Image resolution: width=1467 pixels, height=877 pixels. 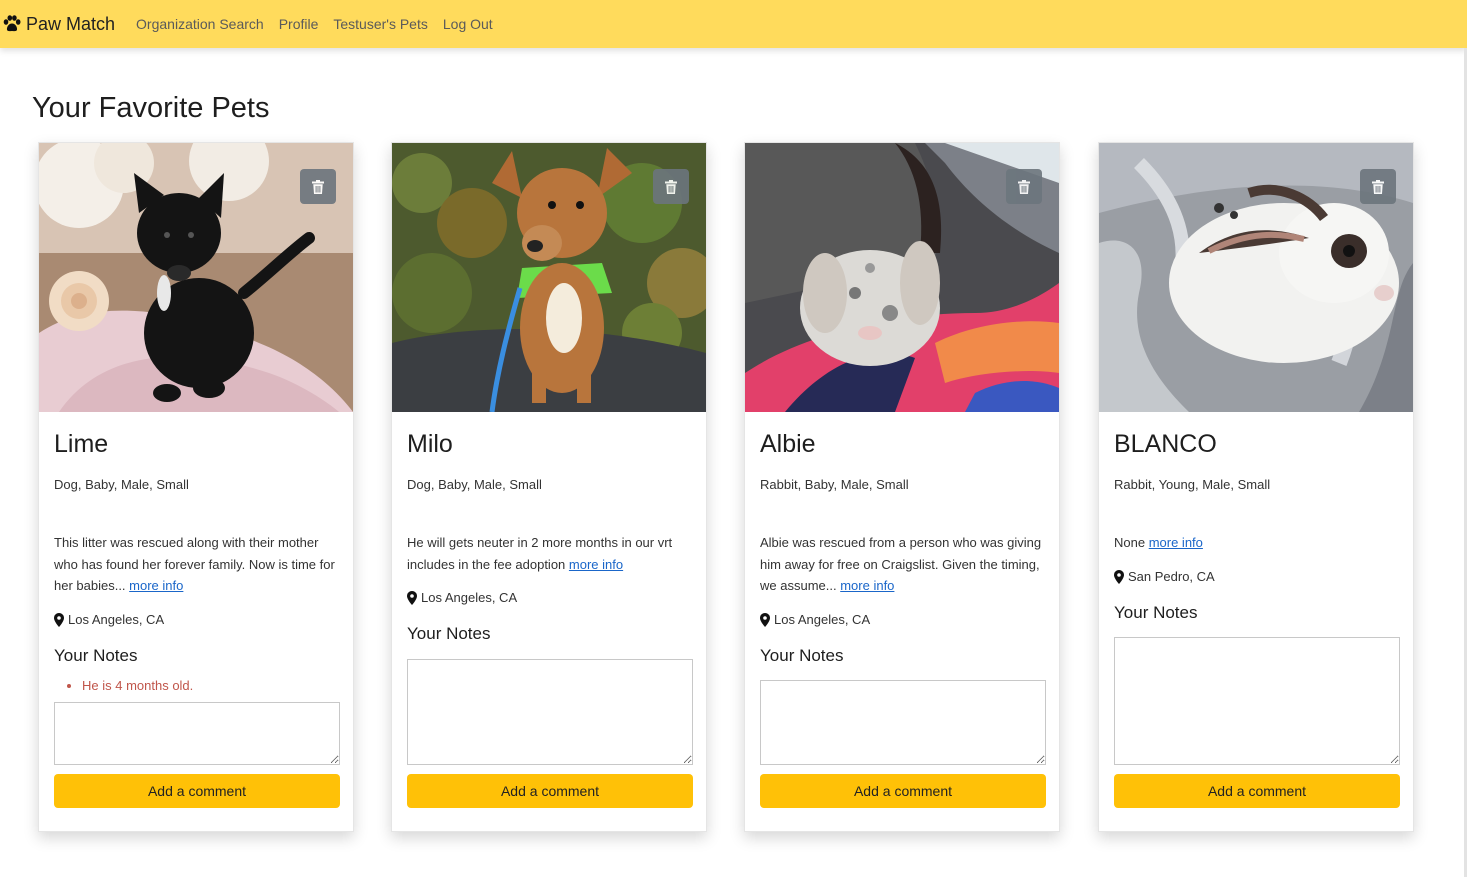 I want to click on pet-description-text: None, so click(x=1130, y=542).